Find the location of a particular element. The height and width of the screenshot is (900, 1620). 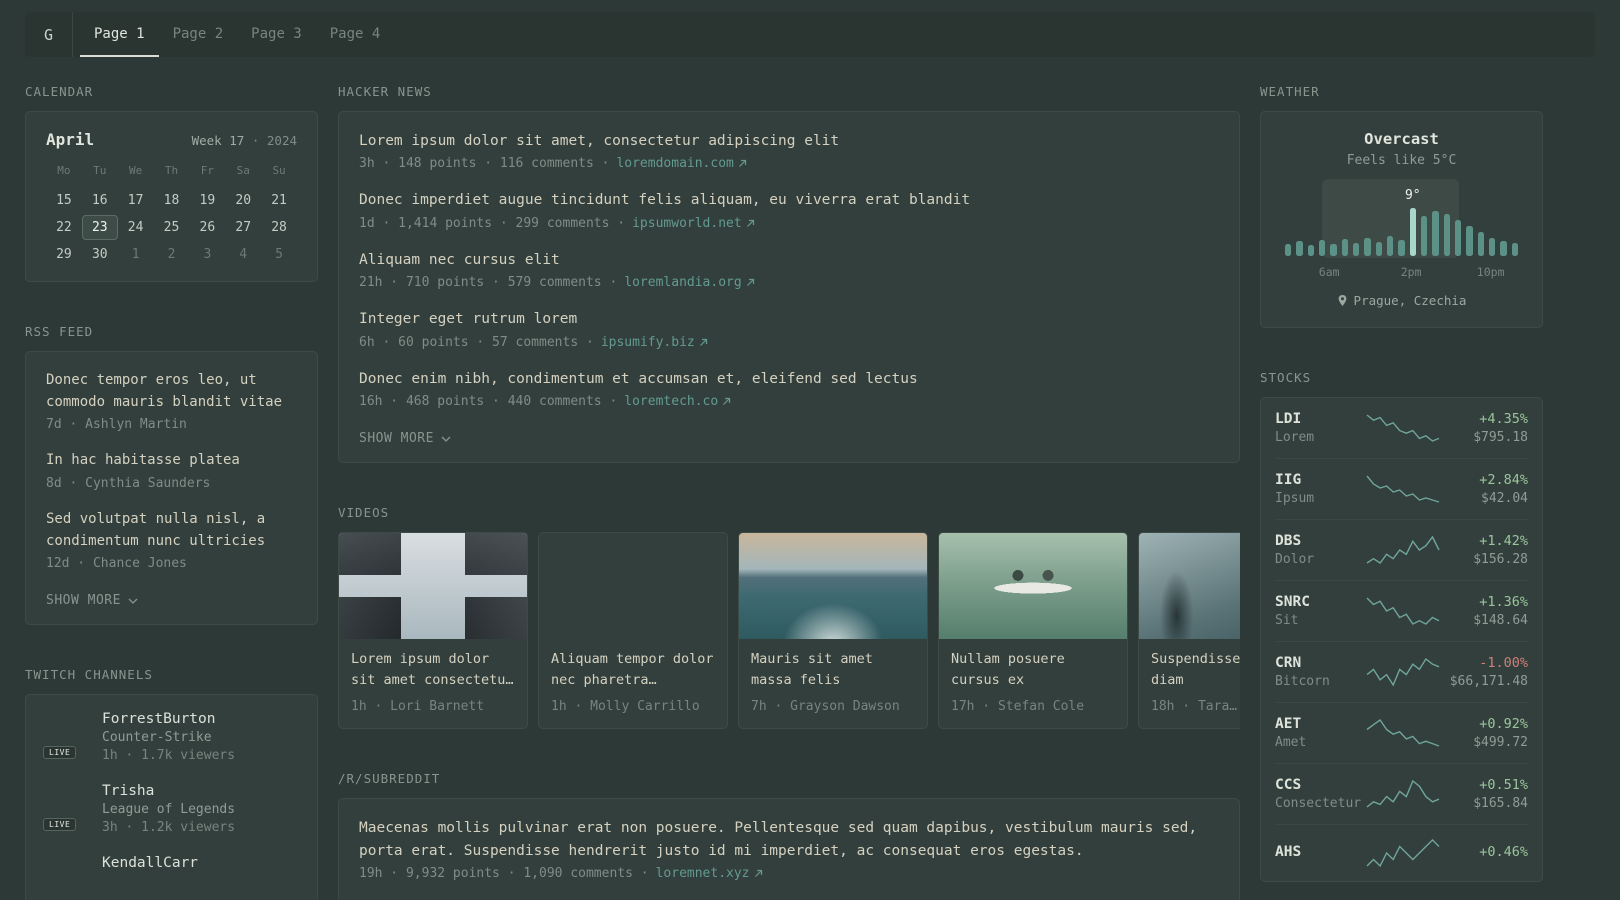

app-logo: G is located at coordinates (48, 34).